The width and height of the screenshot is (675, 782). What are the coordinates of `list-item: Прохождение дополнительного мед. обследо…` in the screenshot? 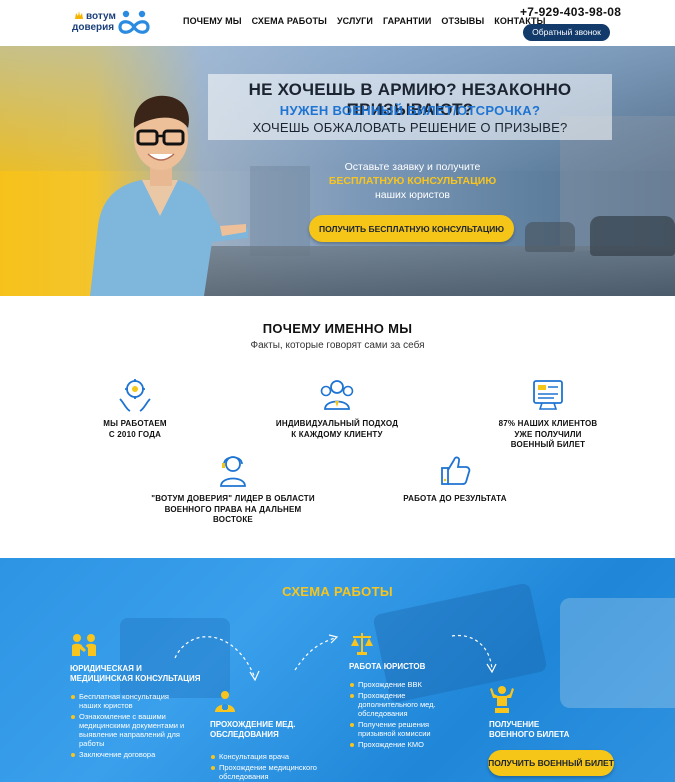 It's located at (404, 704).